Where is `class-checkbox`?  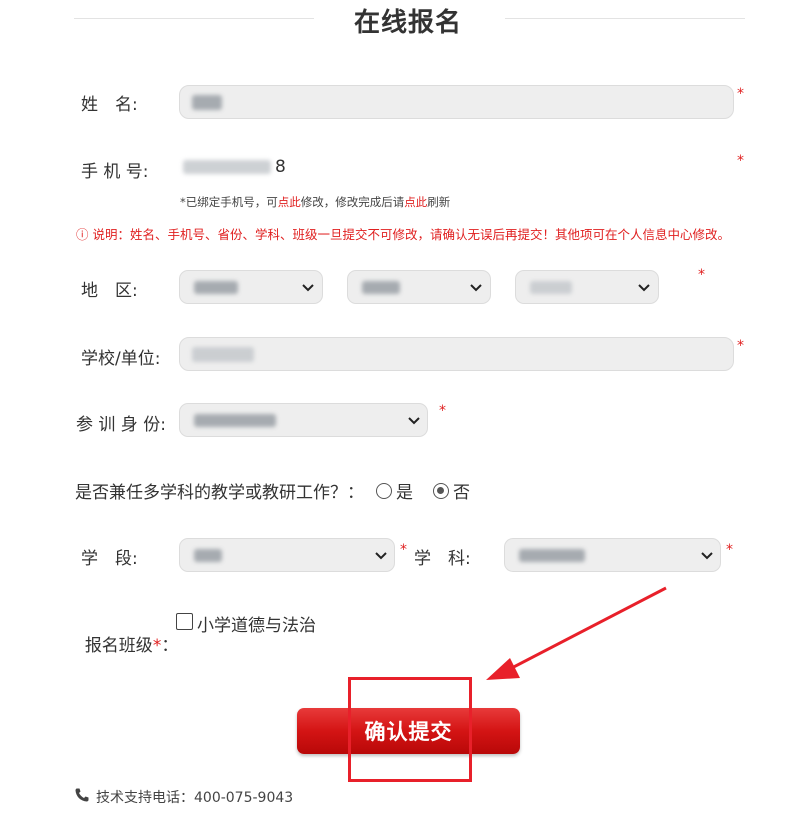 class-checkbox is located at coordinates (184, 621).